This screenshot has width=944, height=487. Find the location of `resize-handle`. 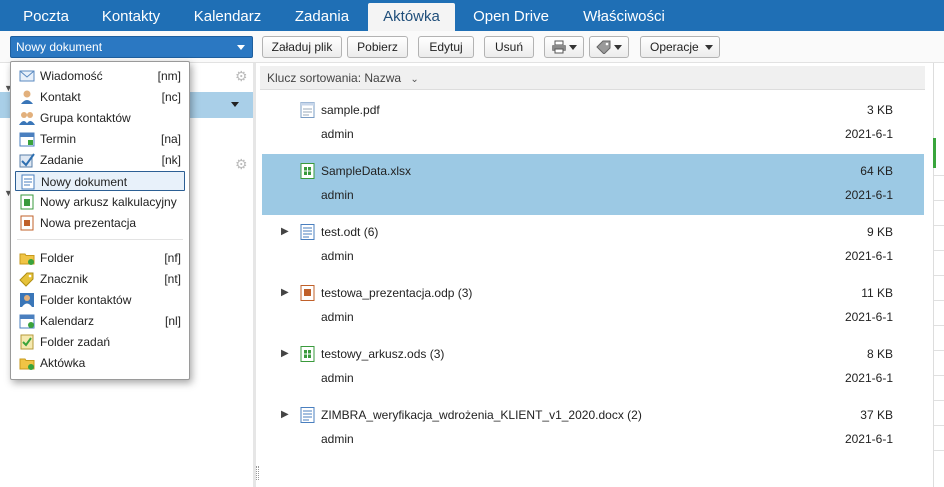

resize-handle is located at coordinates (257, 473).